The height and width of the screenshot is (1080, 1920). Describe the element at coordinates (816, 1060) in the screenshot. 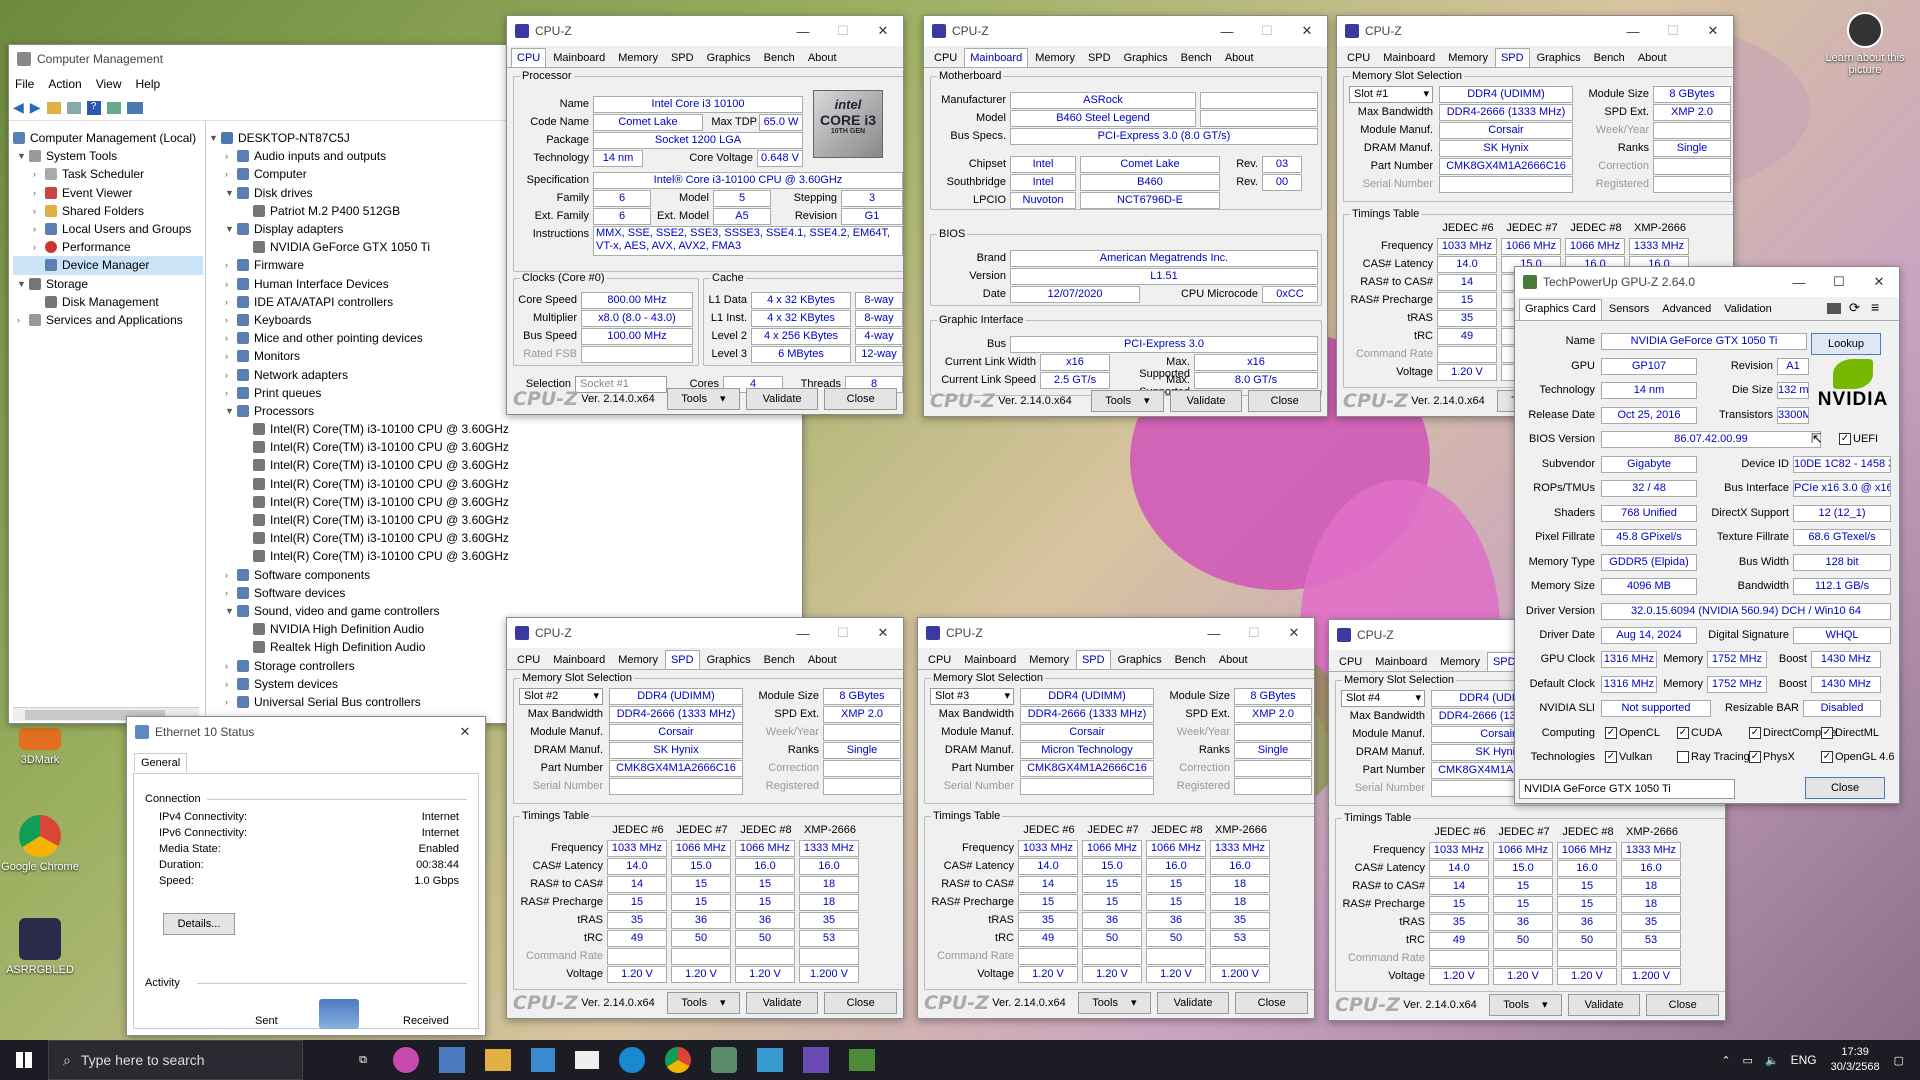

I see `cpuz-task-icon` at that location.